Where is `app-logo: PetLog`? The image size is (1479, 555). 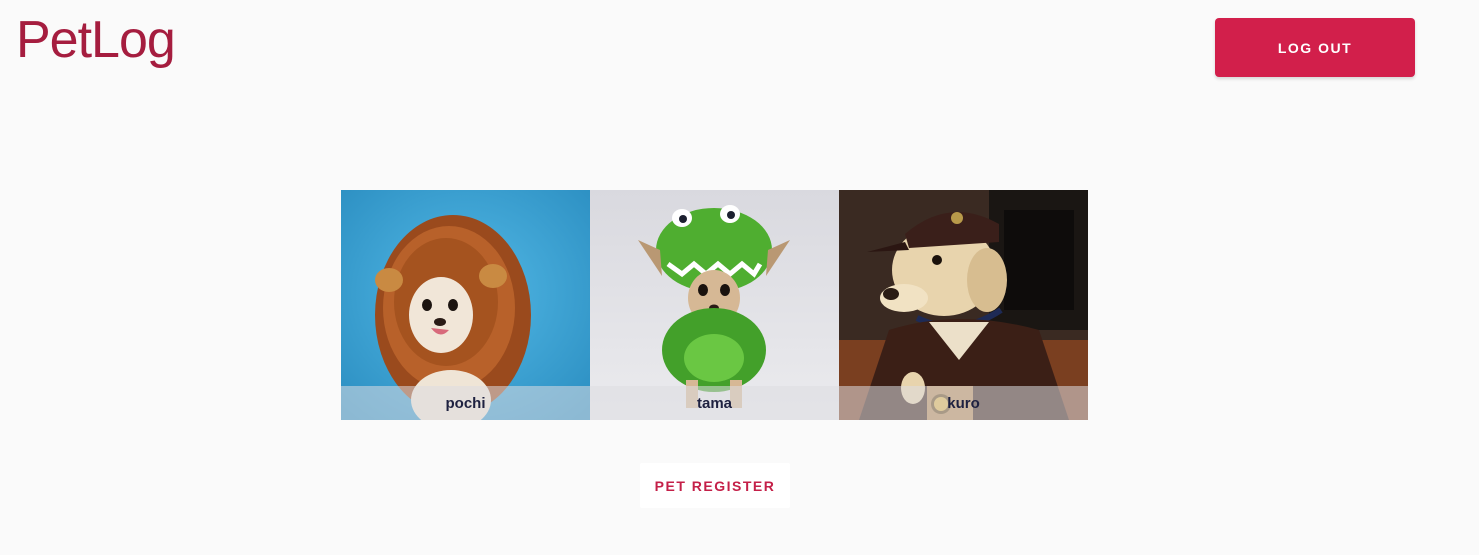 app-logo: PetLog is located at coordinates (96, 40).